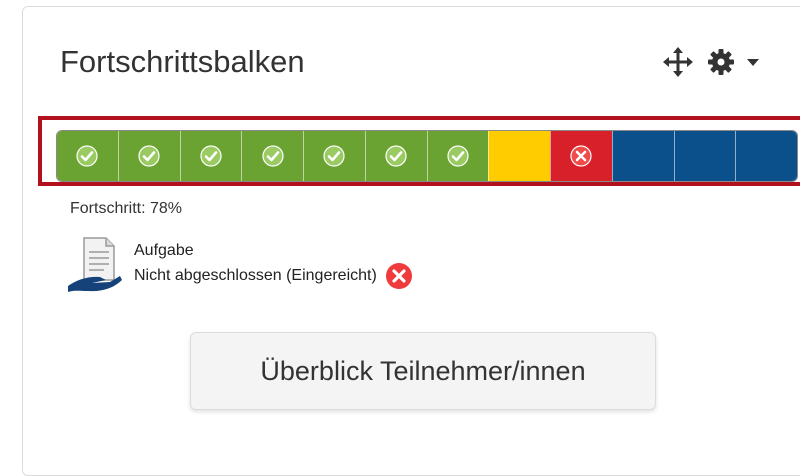 This screenshot has width=800, height=476. I want to click on move-icon, so click(678, 64).